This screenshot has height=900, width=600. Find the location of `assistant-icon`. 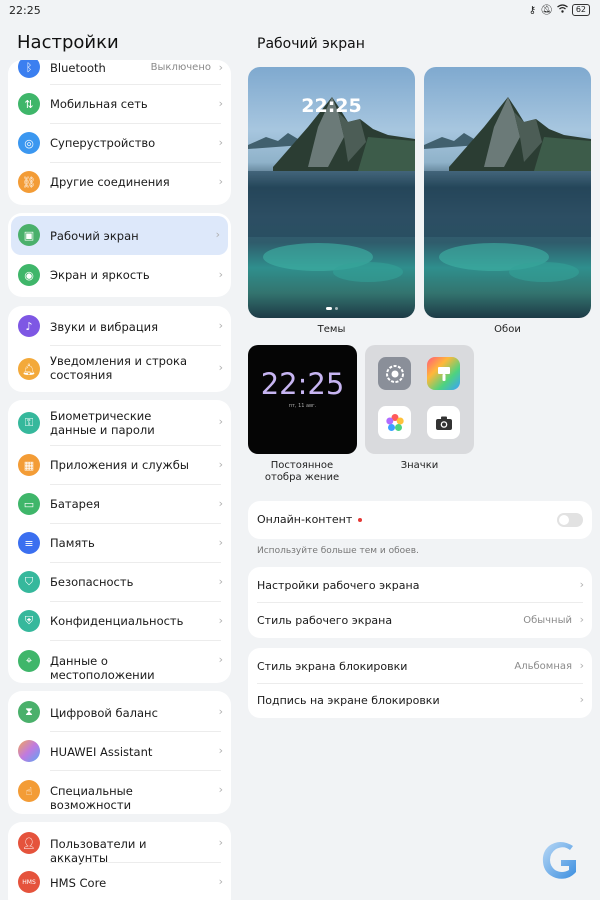

assistant-icon is located at coordinates (29, 751).